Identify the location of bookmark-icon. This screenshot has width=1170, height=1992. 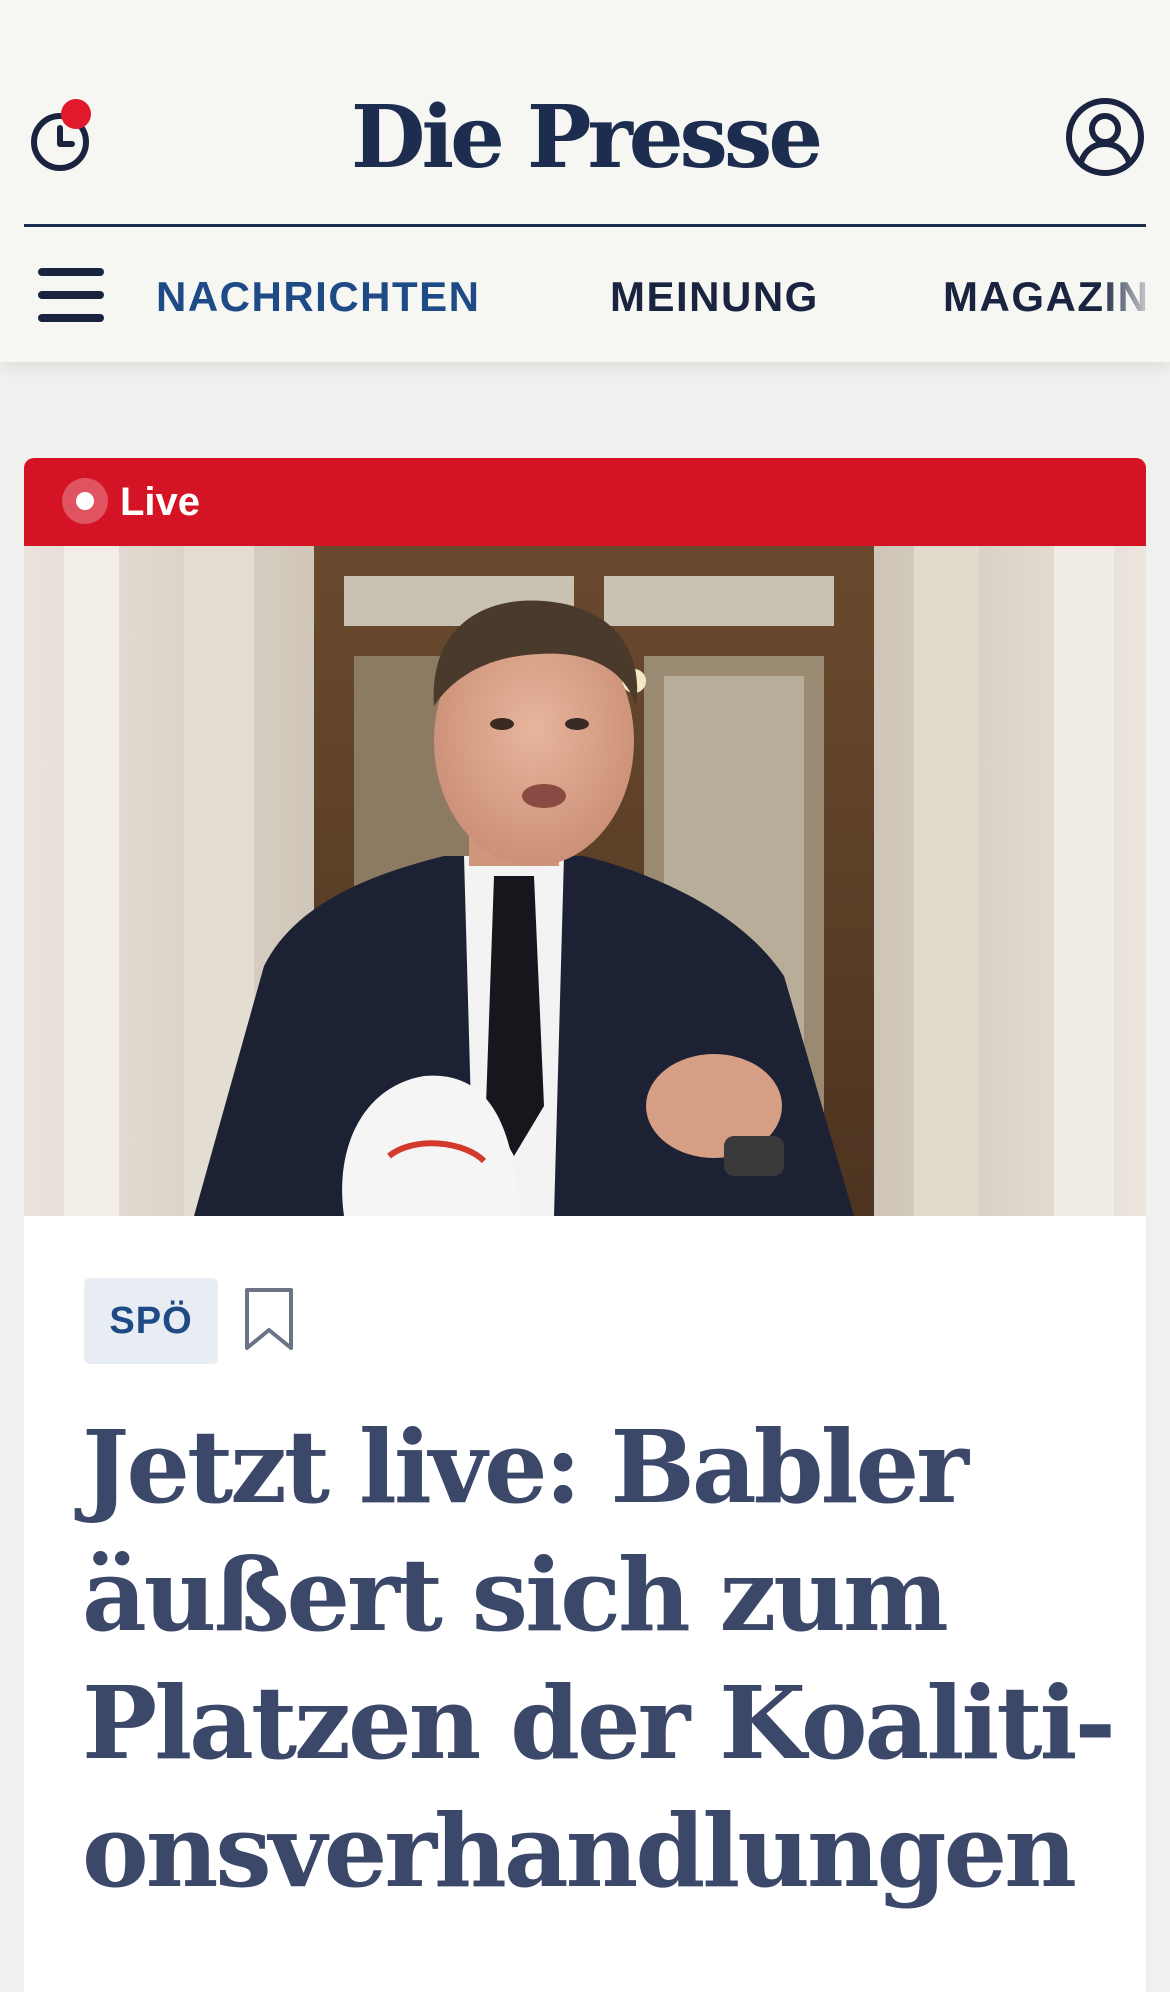
(269, 1319).